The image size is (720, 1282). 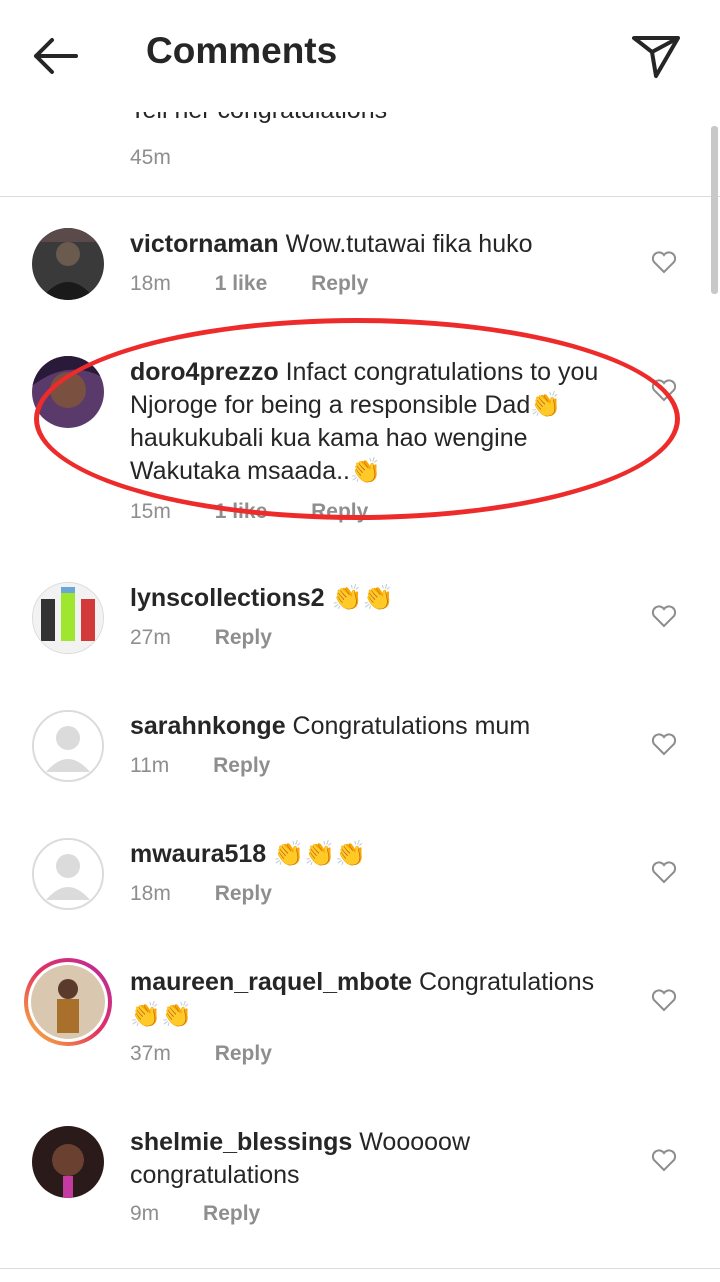 I want to click on comment-time: 37m, so click(x=150, y=1053).